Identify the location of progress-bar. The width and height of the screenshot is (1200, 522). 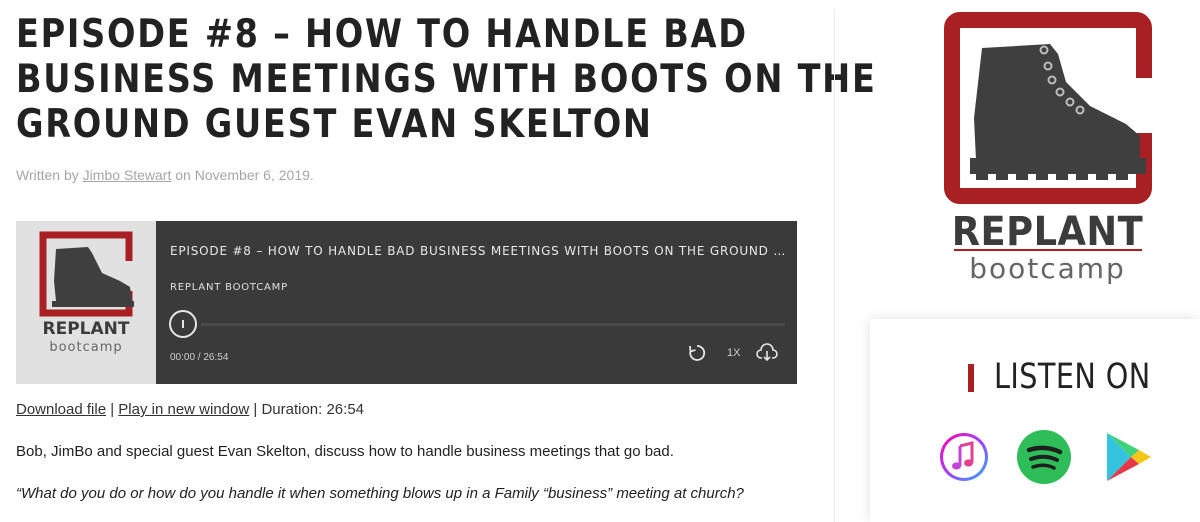
(493, 324).